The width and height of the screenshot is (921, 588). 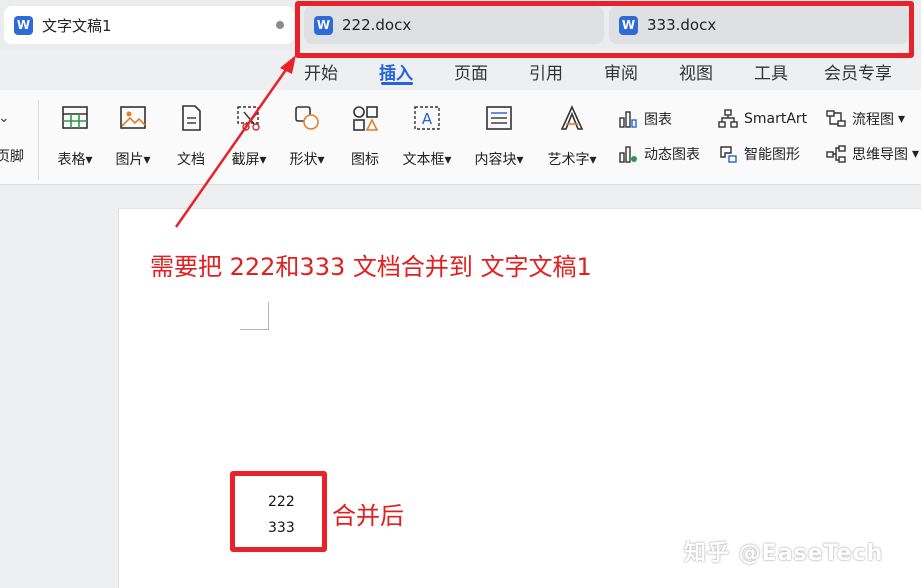 What do you see at coordinates (368, 516) in the screenshot?
I see `merged-annotation: 合并后` at bounding box center [368, 516].